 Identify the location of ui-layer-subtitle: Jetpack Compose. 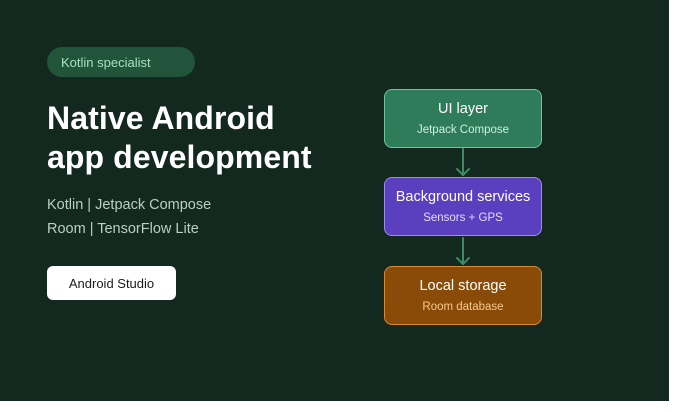
(463, 129).